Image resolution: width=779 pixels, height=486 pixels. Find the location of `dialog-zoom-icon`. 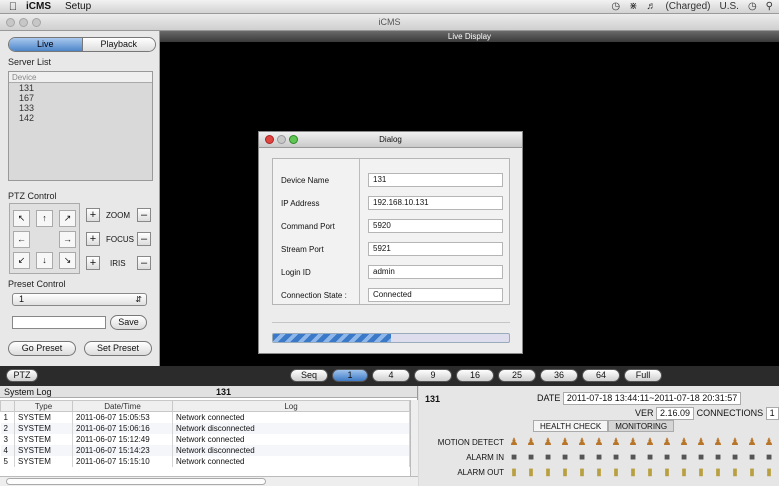

dialog-zoom-icon is located at coordinates (293, 139).